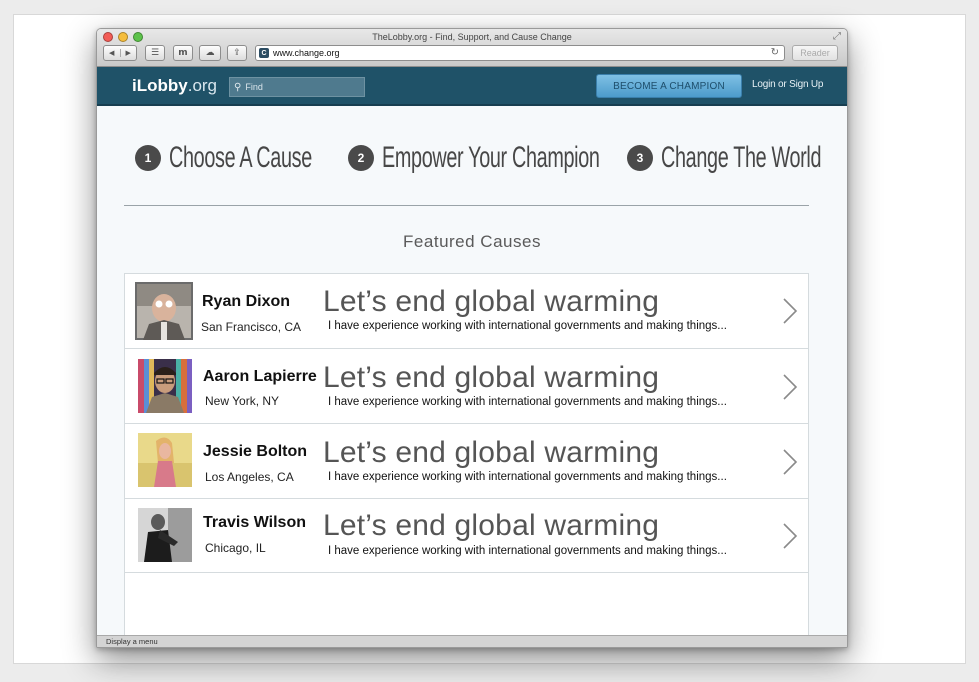  What do you see at coordinates (240, 157) in the screenshot?
I see `step-label: Choose A Cause` at bounding box center [240, 157].